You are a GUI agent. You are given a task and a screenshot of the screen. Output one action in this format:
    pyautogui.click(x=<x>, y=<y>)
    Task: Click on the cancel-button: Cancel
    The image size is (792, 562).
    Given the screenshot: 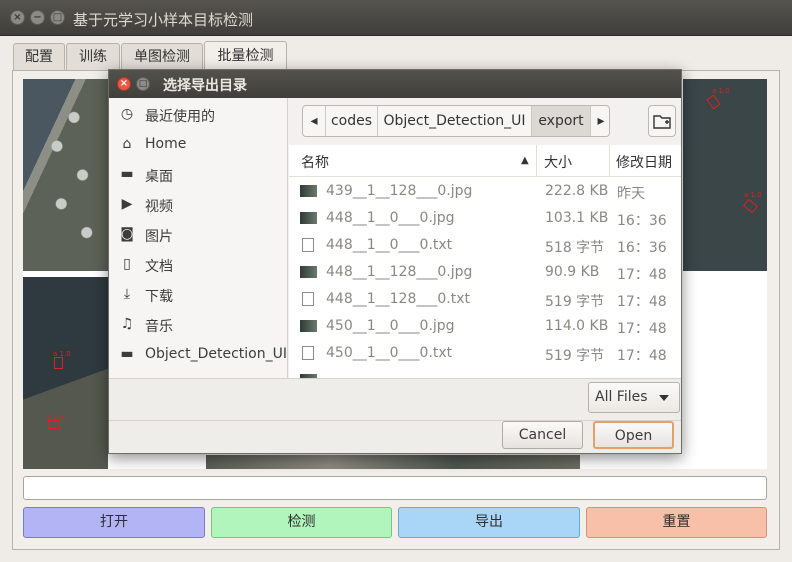 What is the action you would take?
    pyautogui.click(x=542, y=435)
    